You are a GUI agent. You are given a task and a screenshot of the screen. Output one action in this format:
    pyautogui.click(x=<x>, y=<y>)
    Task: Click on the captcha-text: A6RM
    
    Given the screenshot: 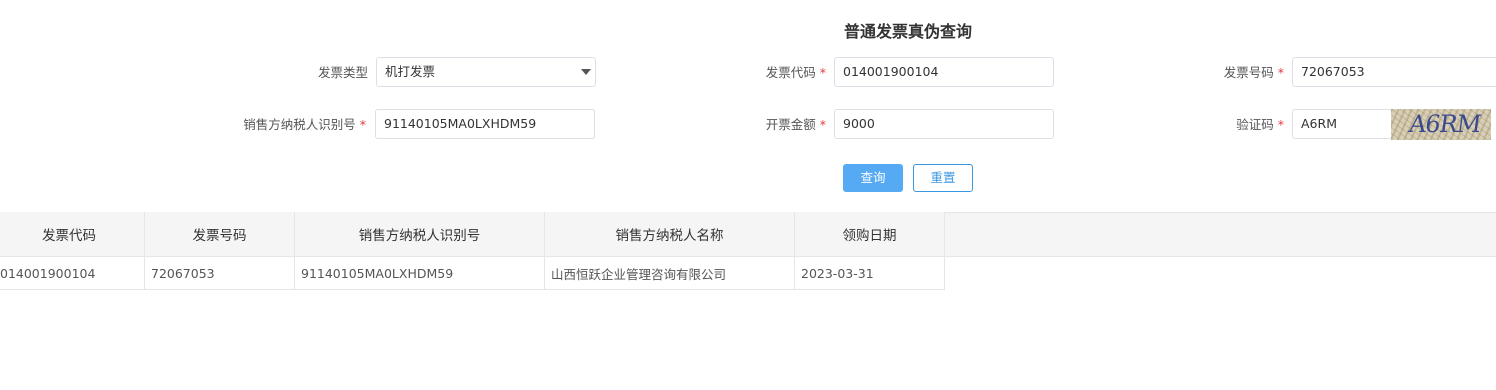 What is the action you would take?
    pyautogui.click(x=1445, y=124)
    